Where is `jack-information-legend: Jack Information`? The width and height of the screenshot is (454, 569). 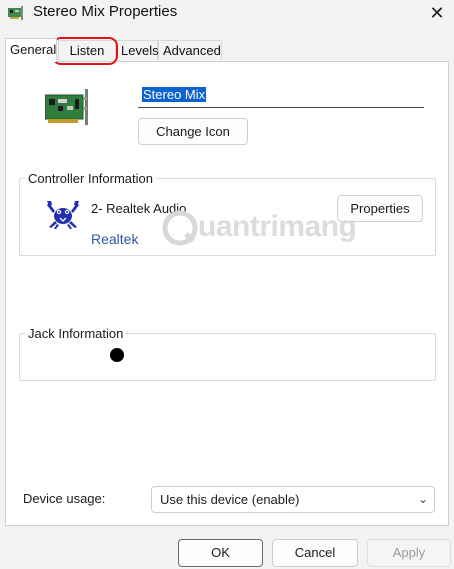
jack-information-legend: Jack Information is located at coordinates (76, 333).